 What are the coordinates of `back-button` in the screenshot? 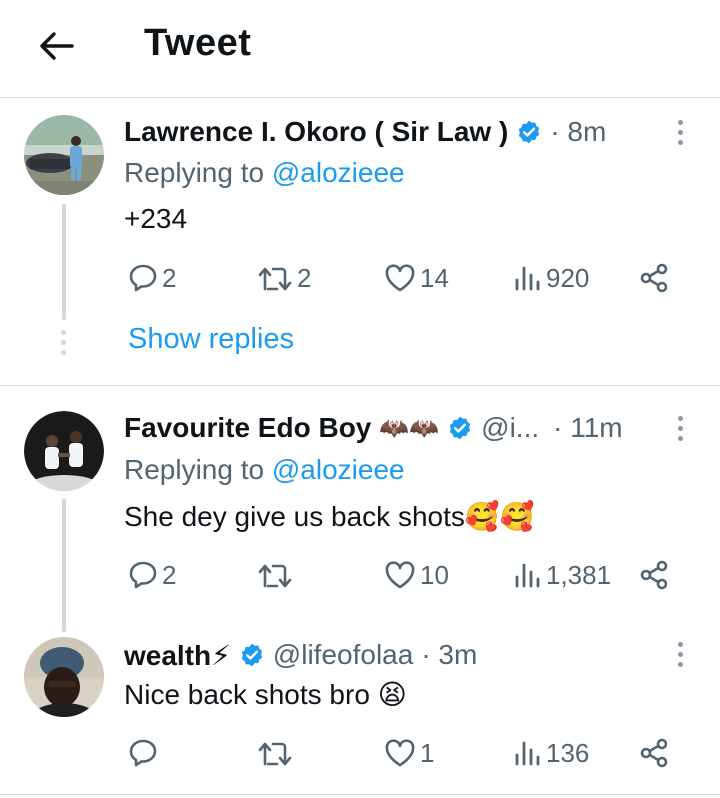 It's located at (56, 46).